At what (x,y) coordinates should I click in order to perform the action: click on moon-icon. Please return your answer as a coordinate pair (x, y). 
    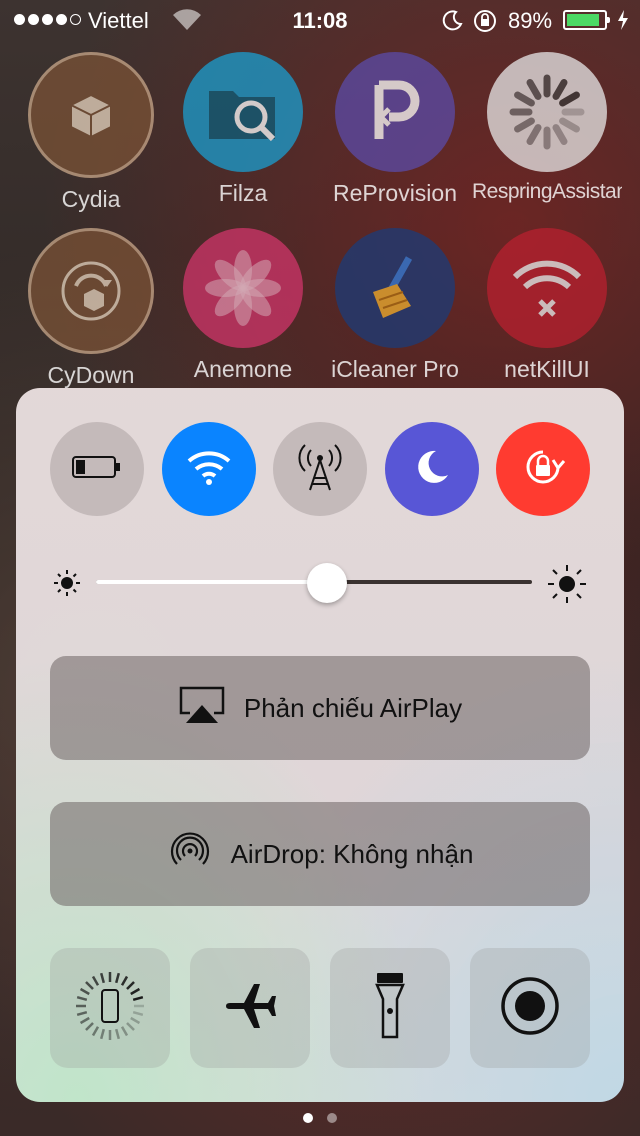
    Looking at the image, I should click on (432, 469).